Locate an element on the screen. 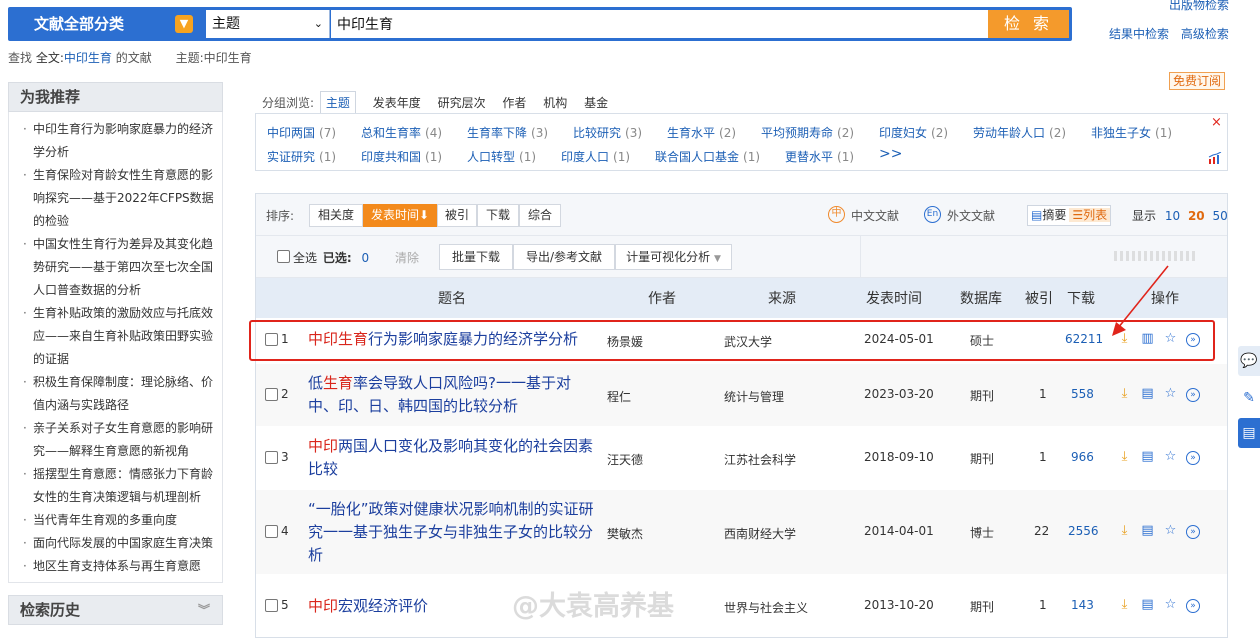 Image resolution: width=1260 pixels, height=638 pixels. result-title: 中印两国人口变化及影响其变化的社会因素比较 is located at coordinates (454, 458).